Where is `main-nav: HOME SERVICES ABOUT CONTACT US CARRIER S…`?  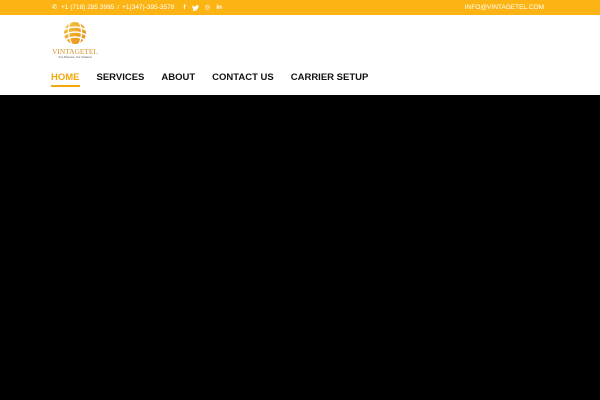
main-nav: HOME SERVICES ABOUT CONTACT US CARRIER S… is located at coordinates (218, 80).